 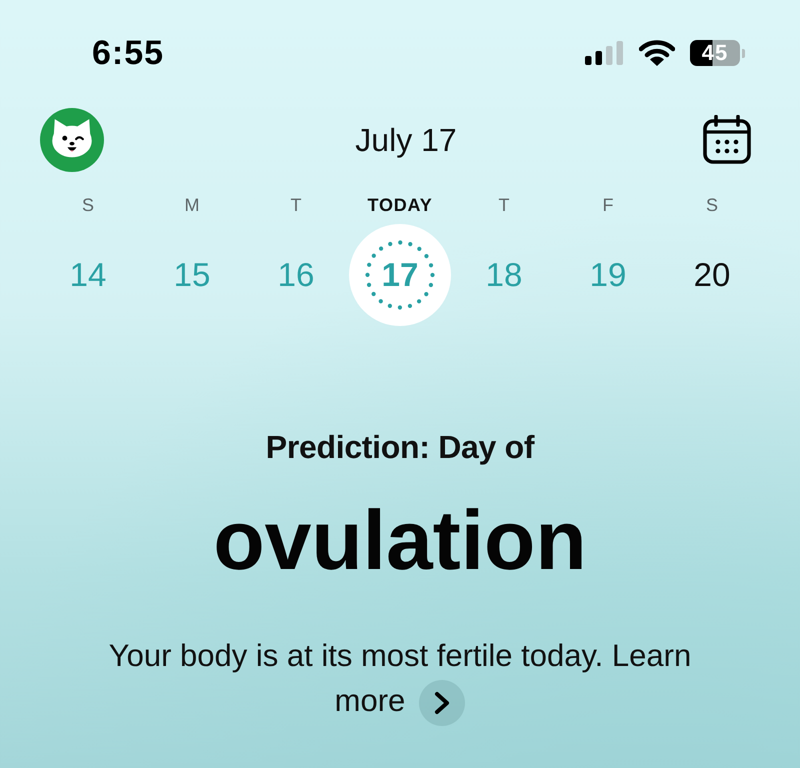 I want to click on phase-title: ovulation, so click(x=400, y=540).